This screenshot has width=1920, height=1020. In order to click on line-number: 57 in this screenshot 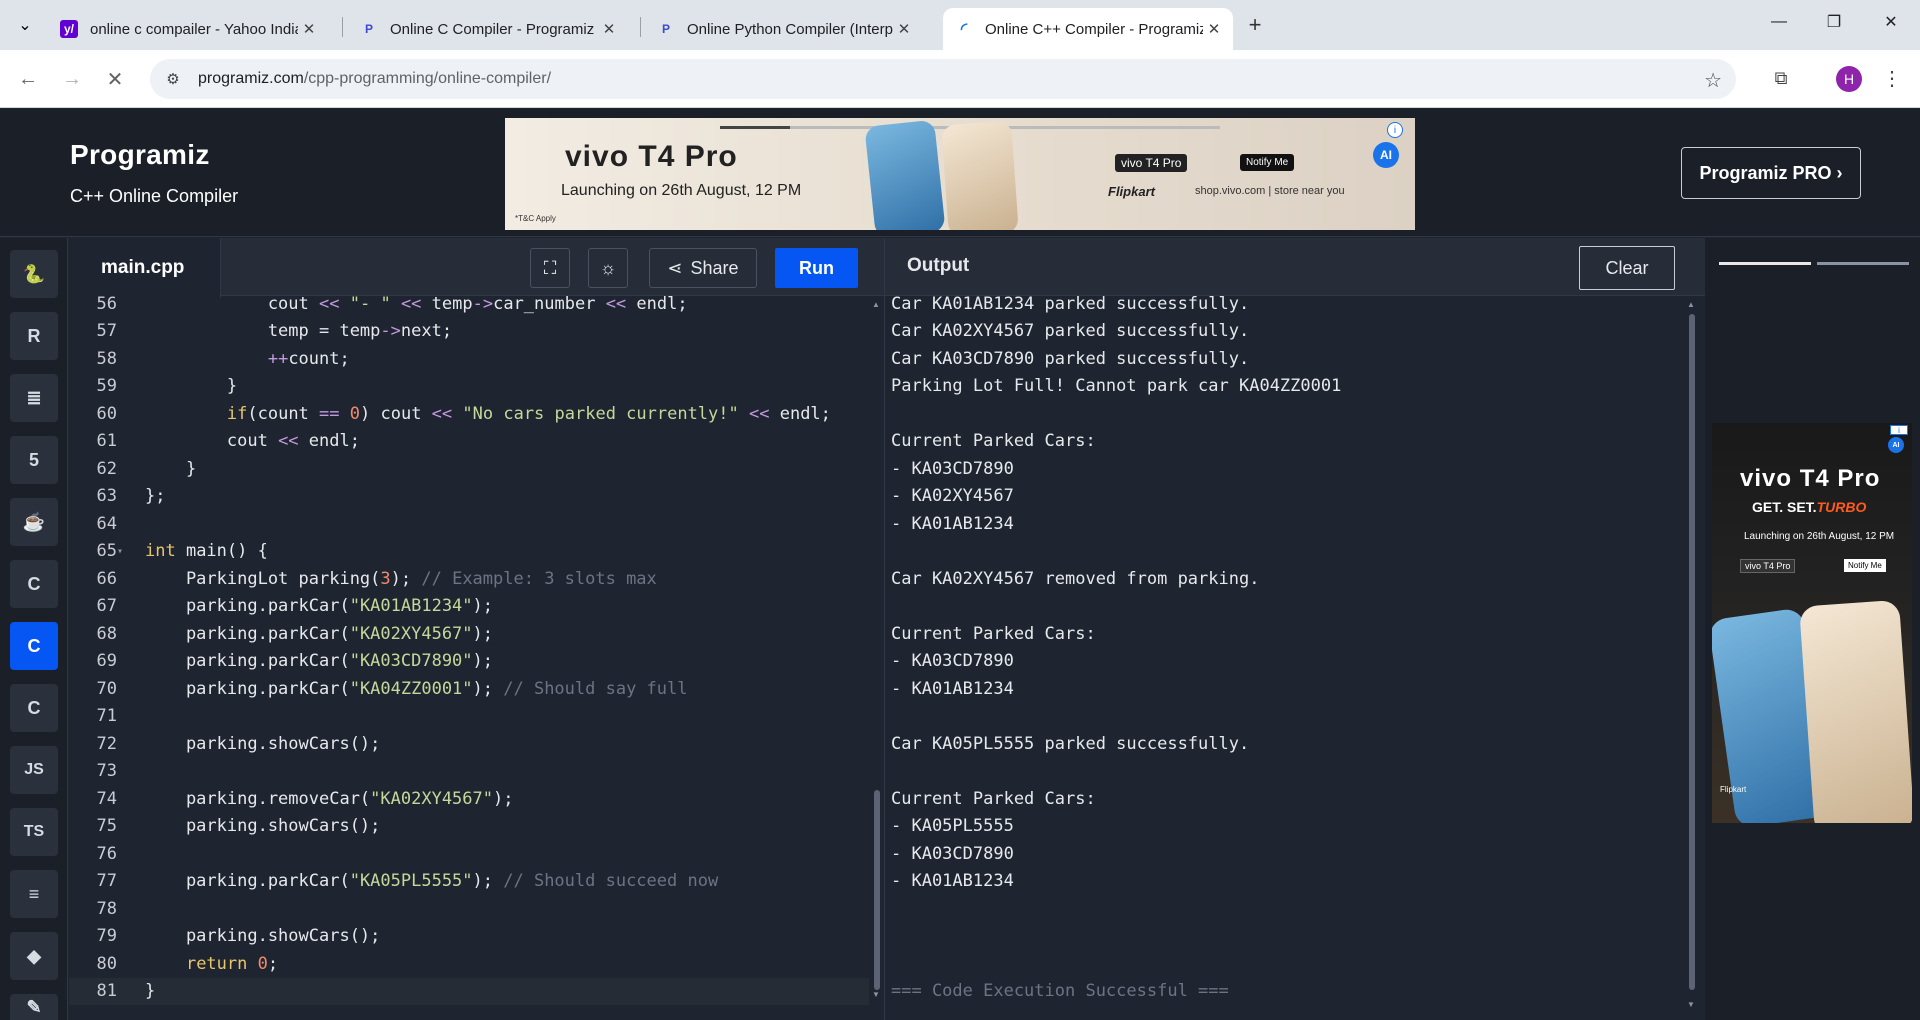, I will do `click(106, 331)`.